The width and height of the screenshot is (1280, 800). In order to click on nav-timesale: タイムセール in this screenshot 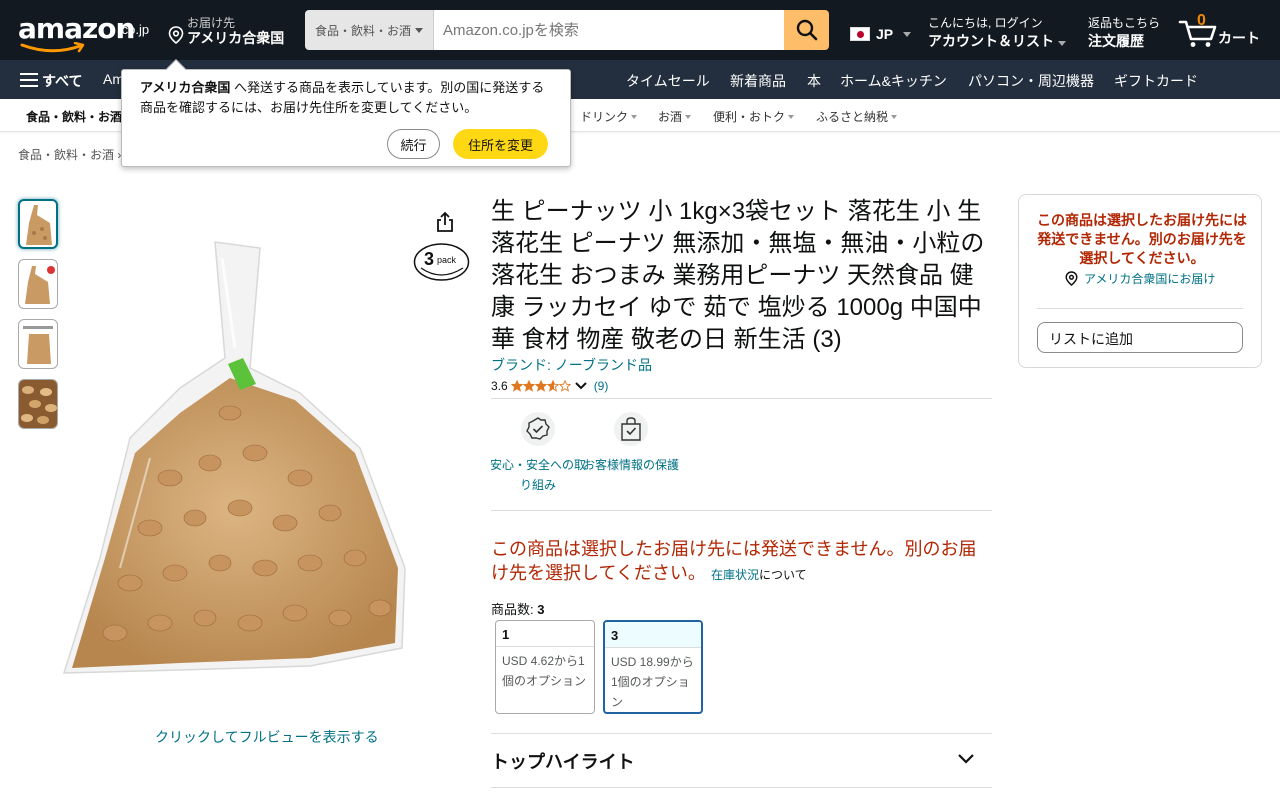, I will do `click(668, 81)`.